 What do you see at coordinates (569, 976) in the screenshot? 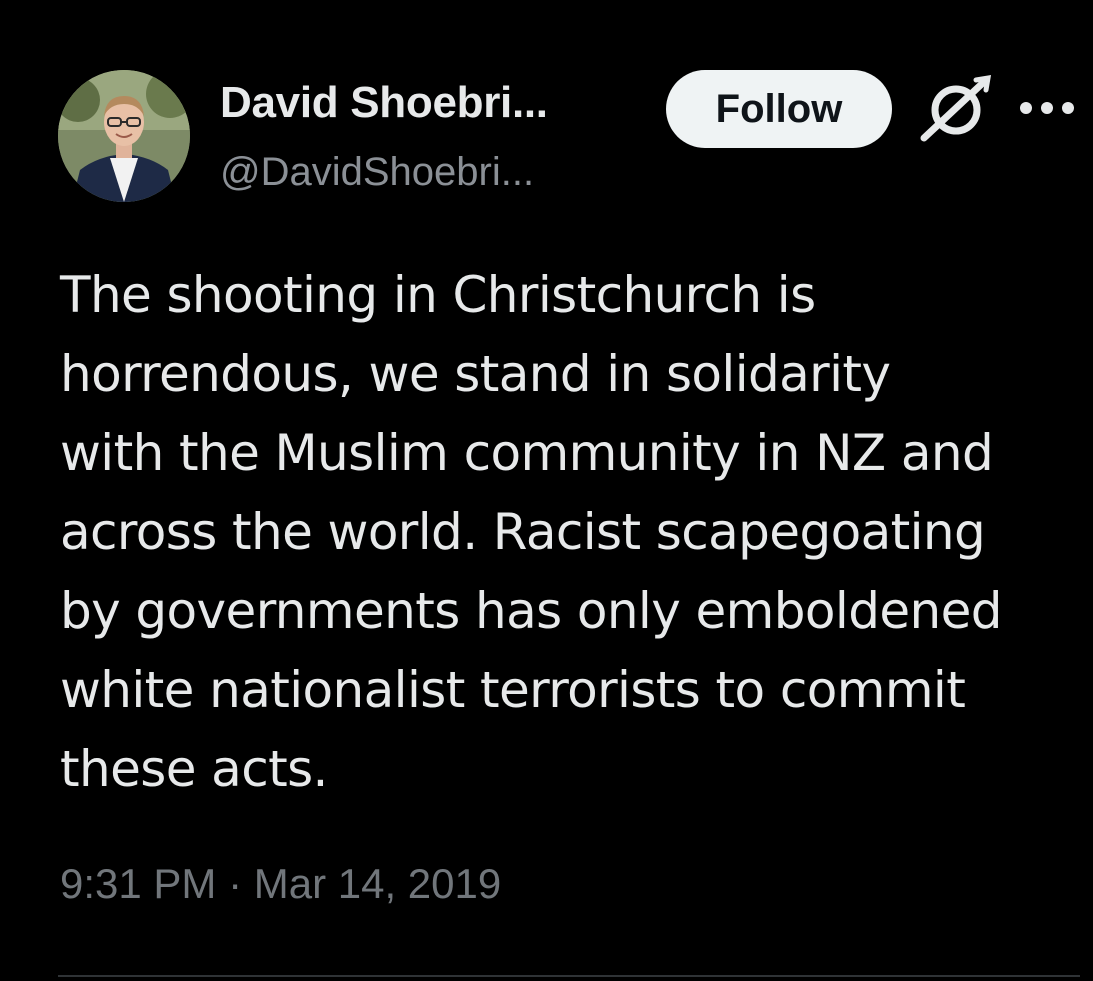
I see `divider` at bounding box center [569, 976].